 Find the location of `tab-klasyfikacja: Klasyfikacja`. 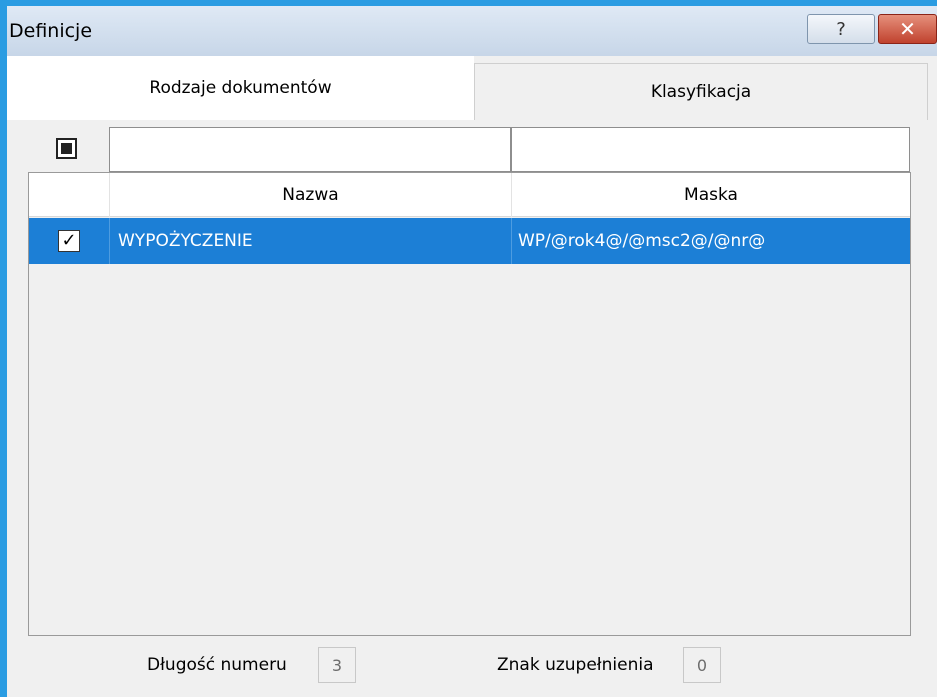

tab-klasyfikacja: Klasyfikacja is located at coordinates (701, 91).